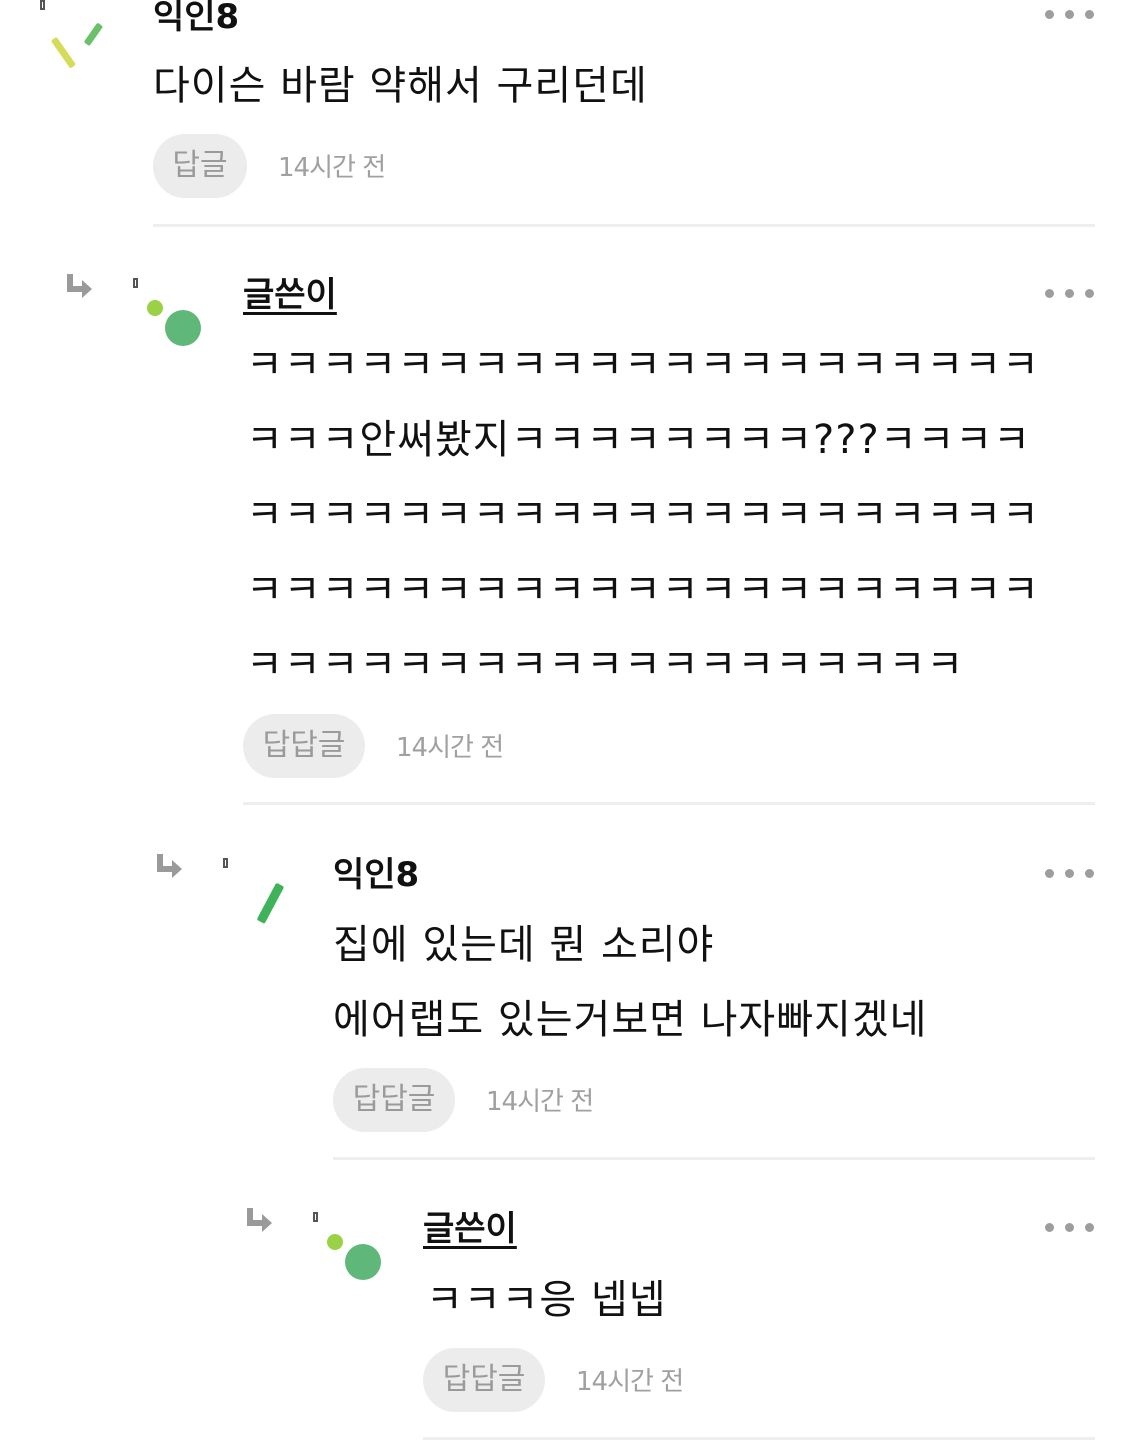 The height and width of the screenshot is (1446, 1125). Describe the element at coordinates (200, 166) in the screenshot. I see `reply-button: 답글` at that location.